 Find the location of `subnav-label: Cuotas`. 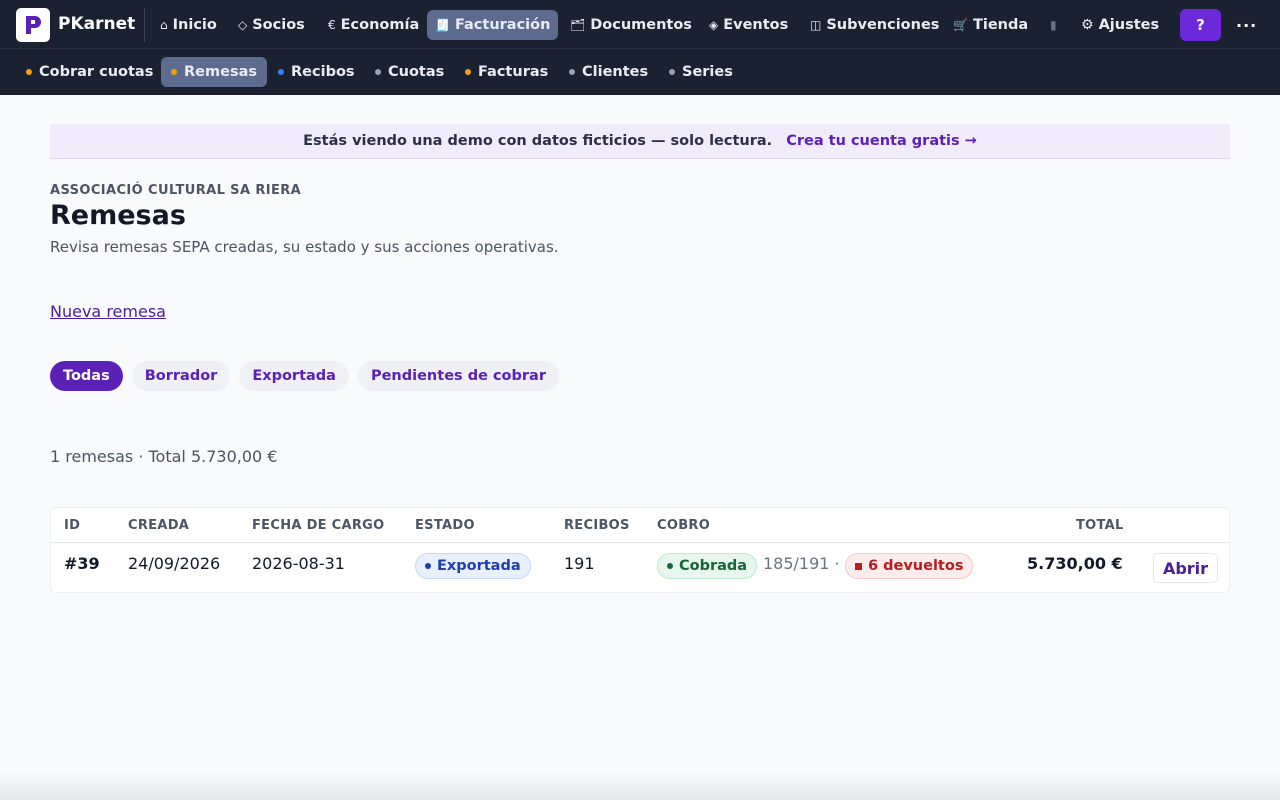

subnav-label: Cuotas is located at coordinates (416, 72).